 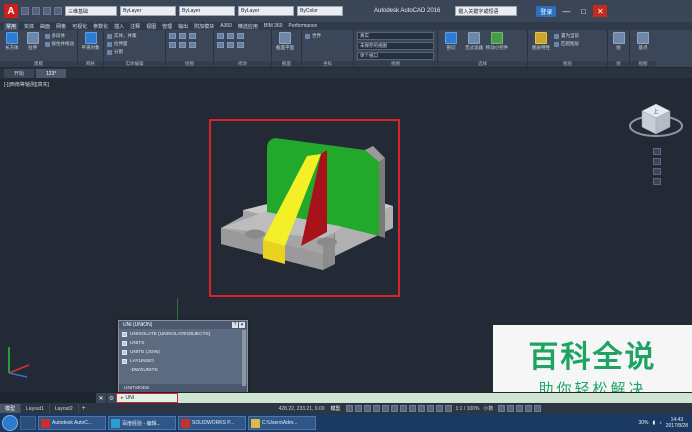 What do you see at coordinates (412, 408) in the screenshot?
I see `dynamic-ucs-icon` at bounding box center [412, 408].